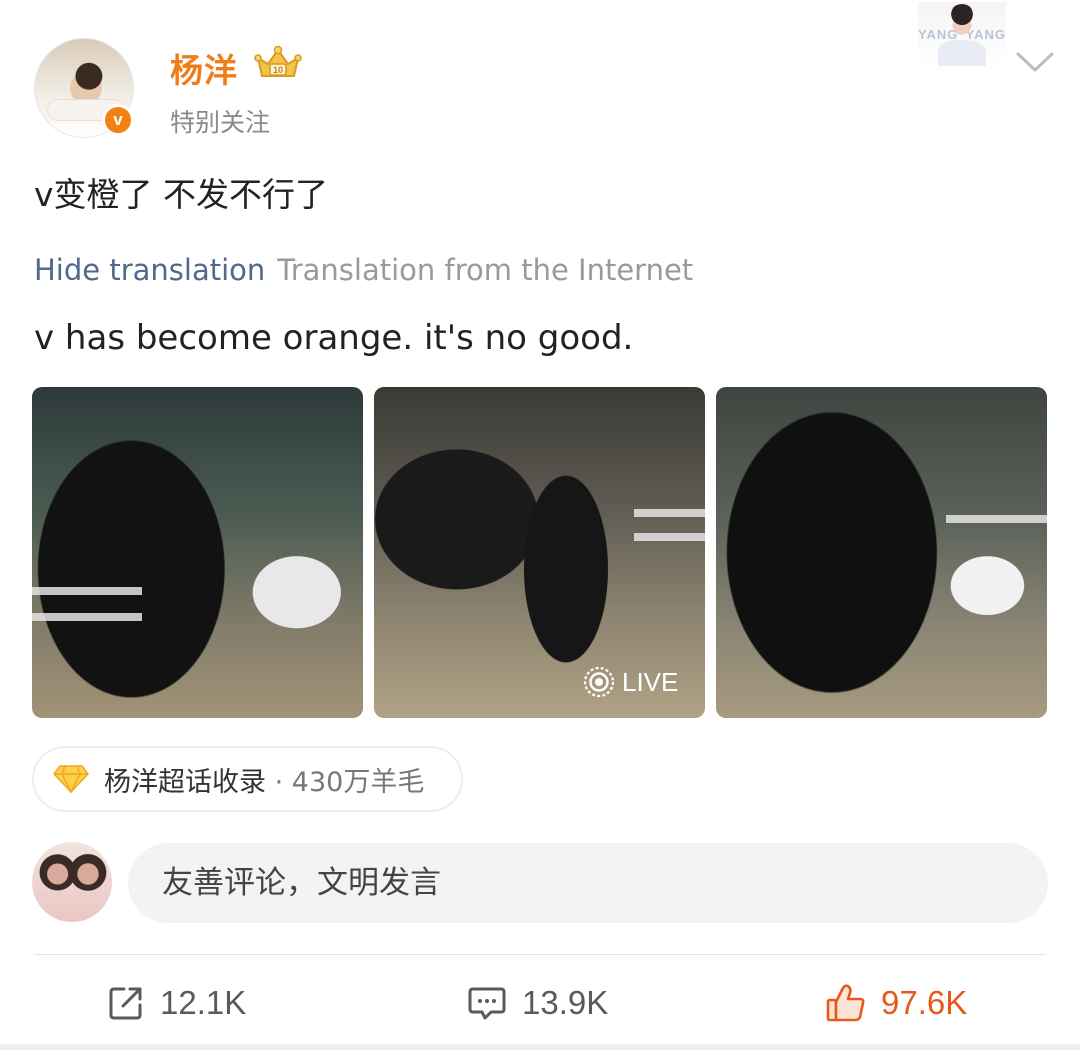  Describe the element at coordinates (185, 782) in the screenshot. I see `super-topic-label: 杨洋超话收录` at that location.